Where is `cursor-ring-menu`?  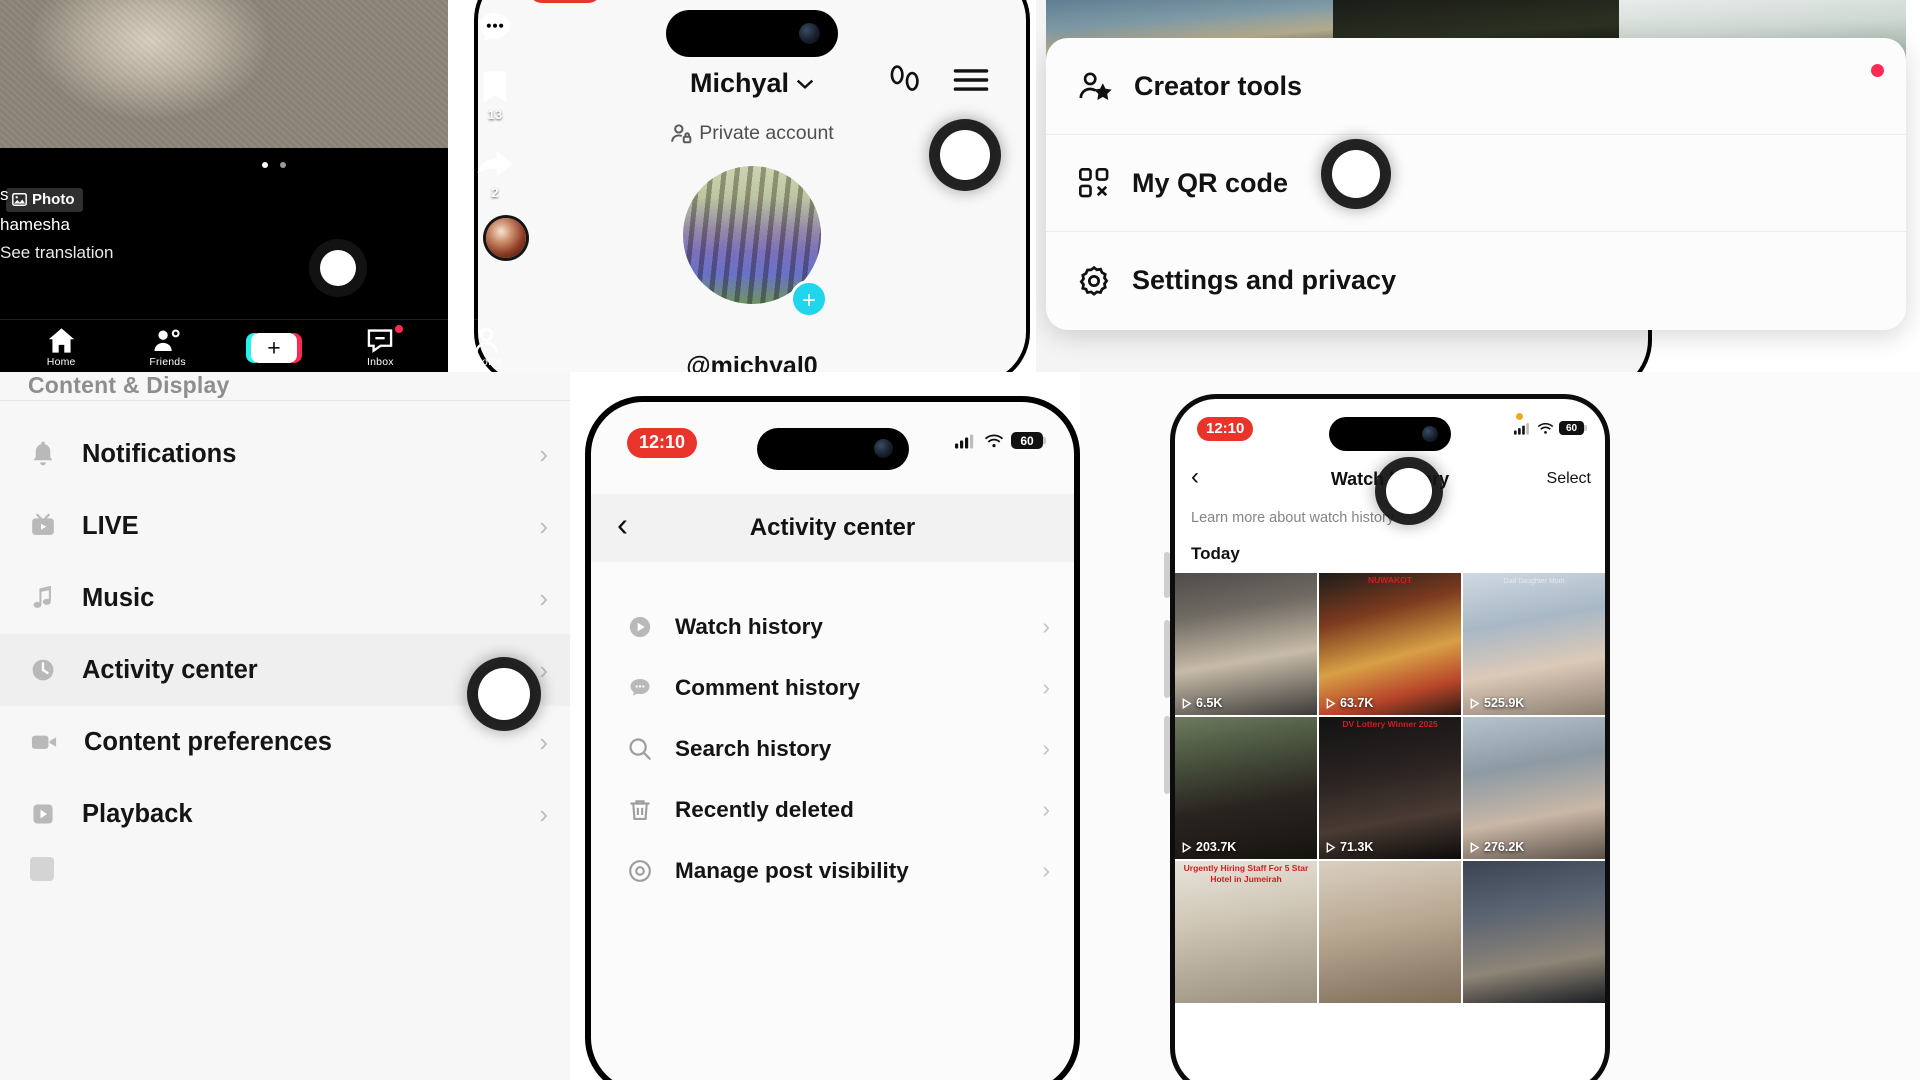 cursor-ring-menu is located at coordinates (1356, 174).